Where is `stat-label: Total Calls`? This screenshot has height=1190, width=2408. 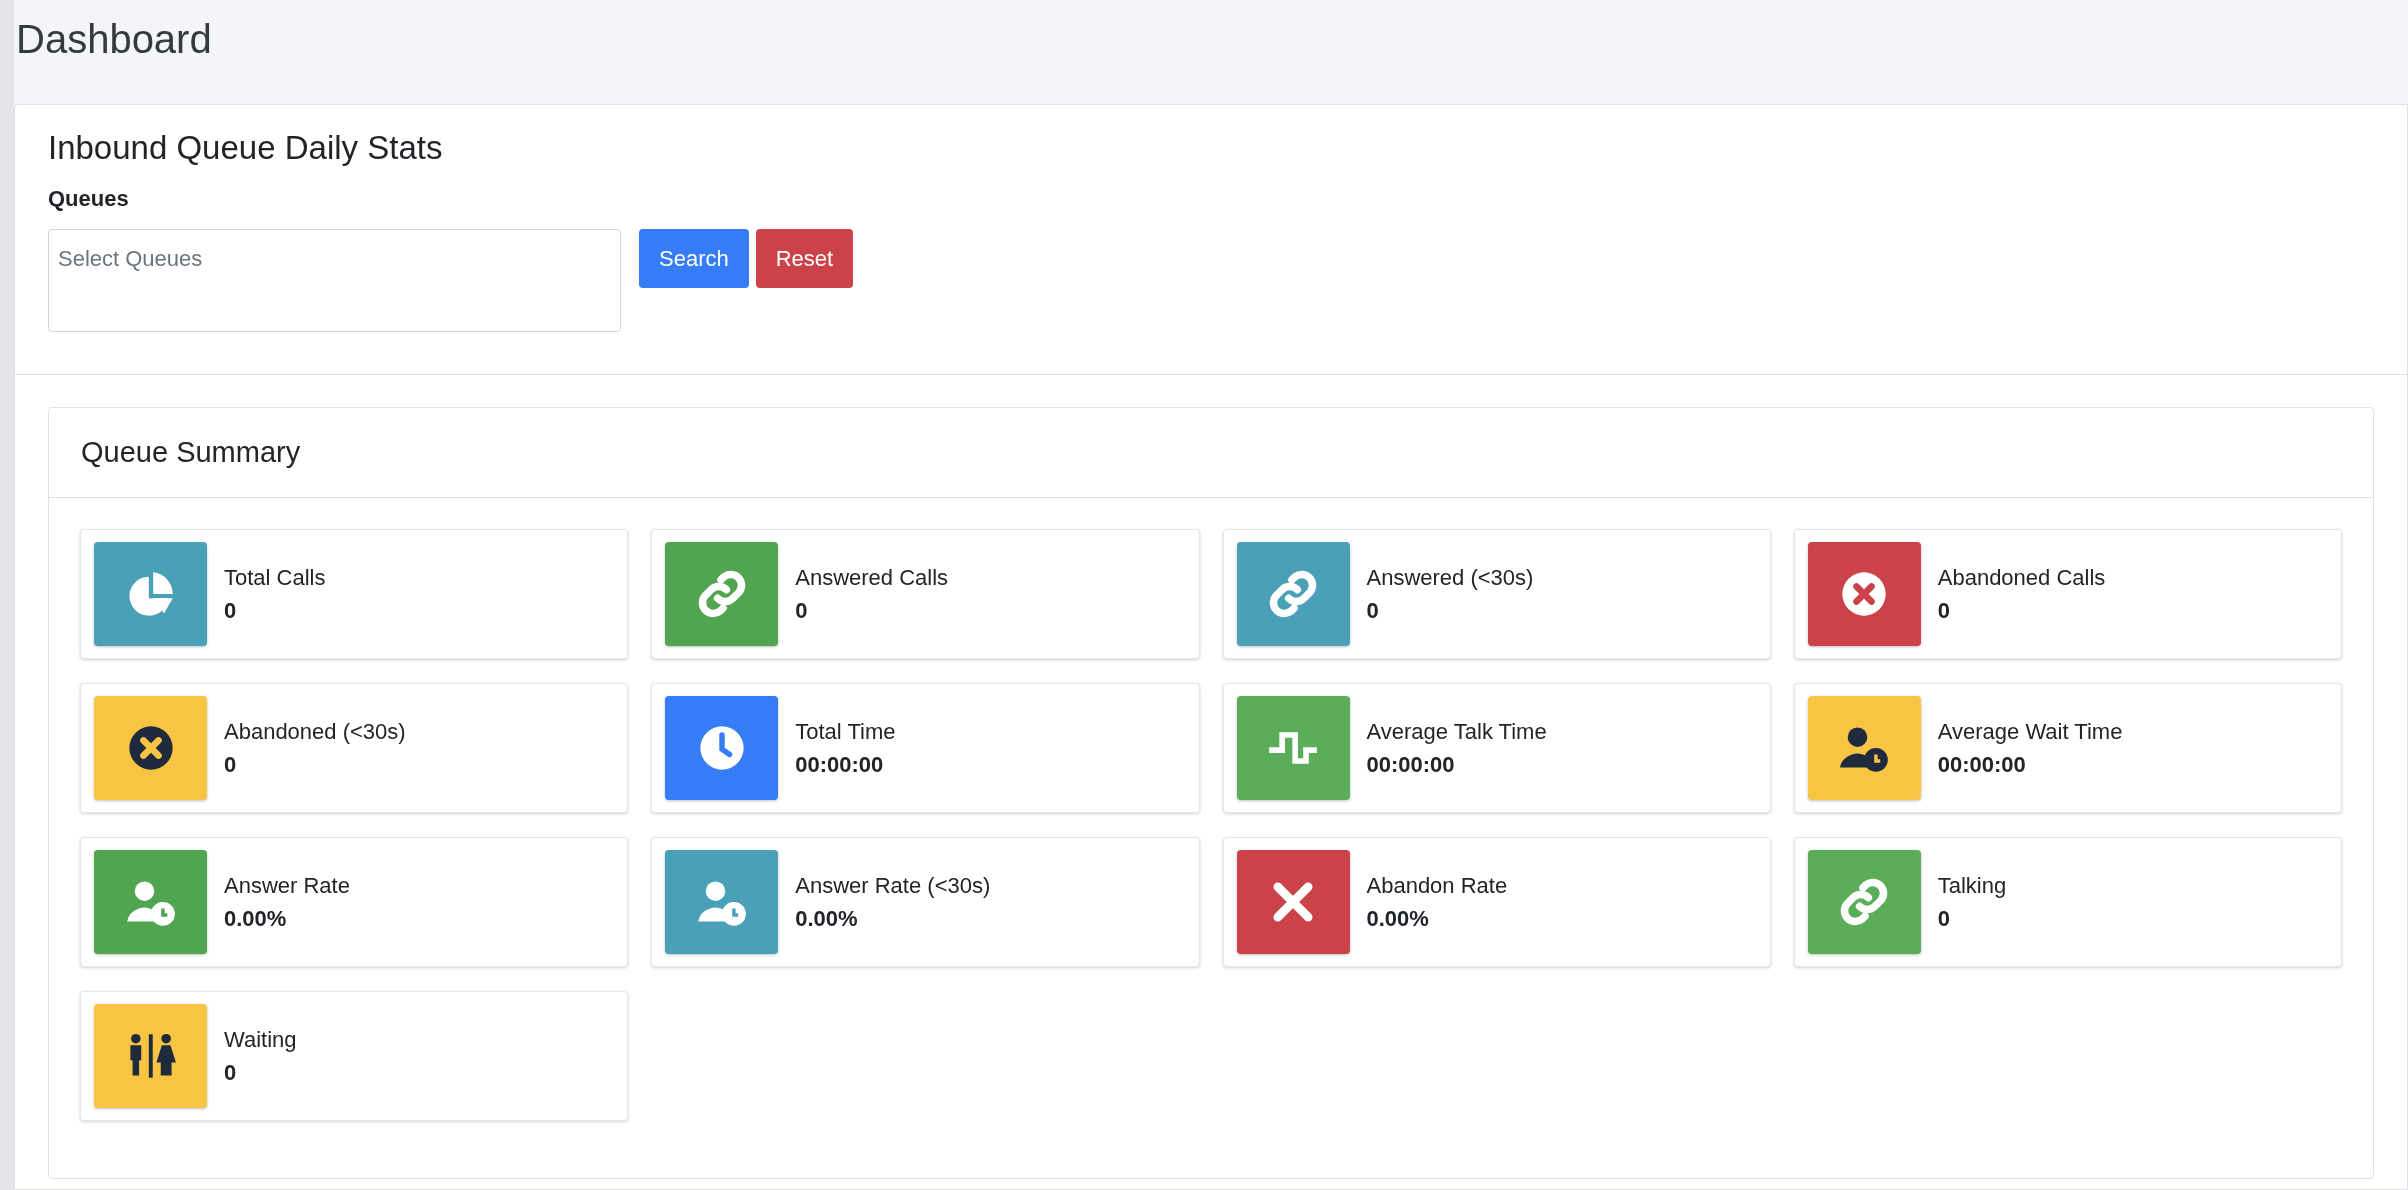 stat-label: Total Calls is located at coordinates (275, 577).